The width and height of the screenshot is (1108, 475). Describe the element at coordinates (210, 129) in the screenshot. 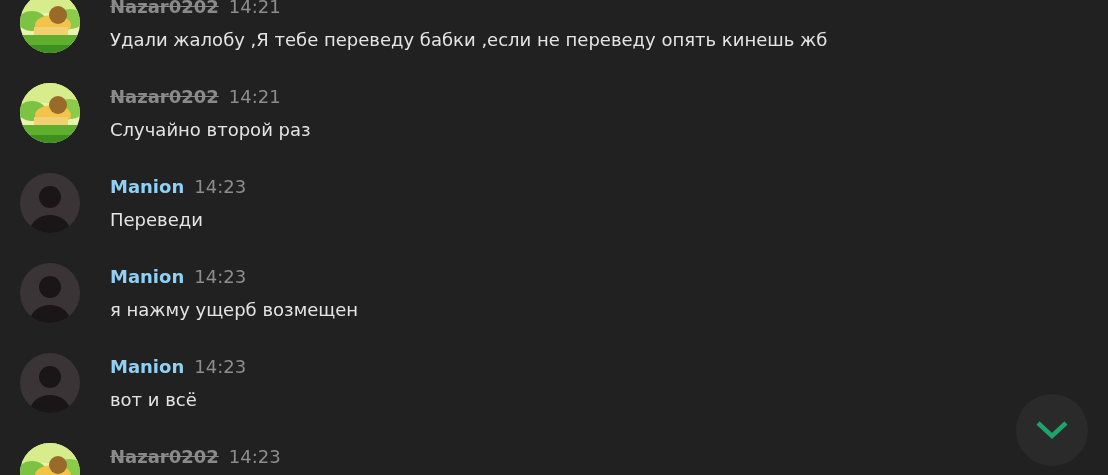

I see `message-text: Случайно второй раз` at that location.